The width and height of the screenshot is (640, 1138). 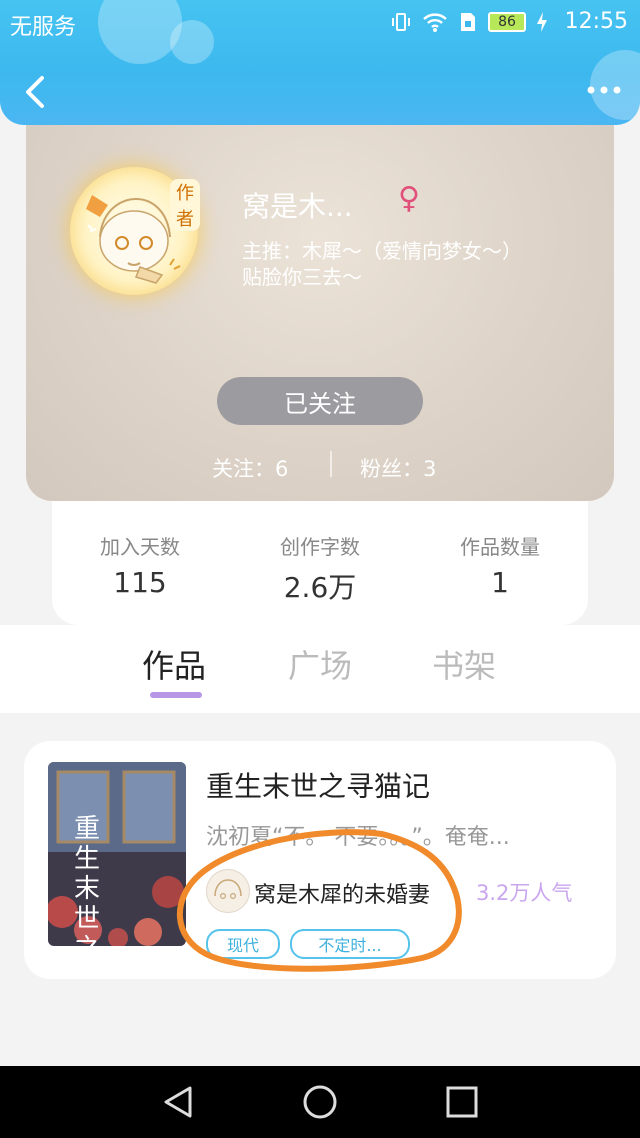 What do you see at coordinates (542, 22) in the screenshot?
I see `charging-icon` at bounding box center [542, 22].